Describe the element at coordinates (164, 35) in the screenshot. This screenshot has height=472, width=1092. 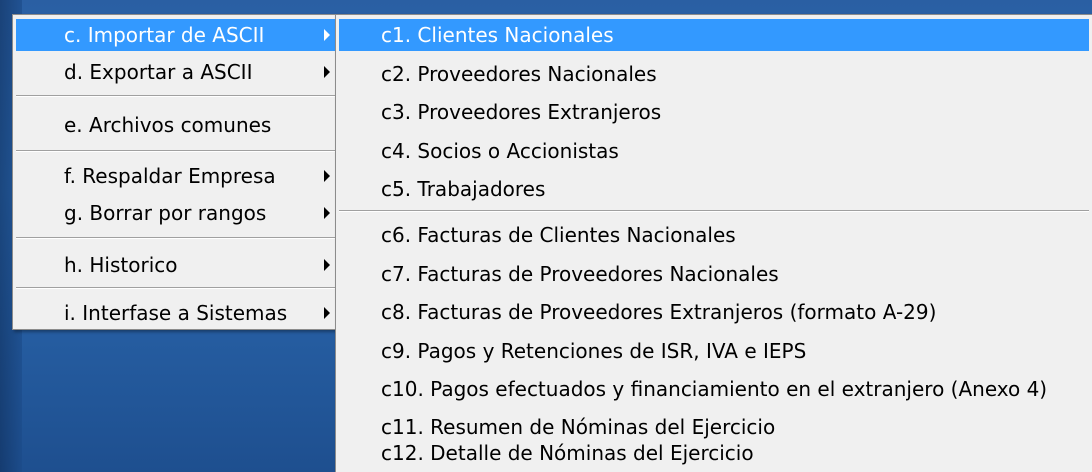
I see `menu-item-label: c. Importar de ASCII` at that location.